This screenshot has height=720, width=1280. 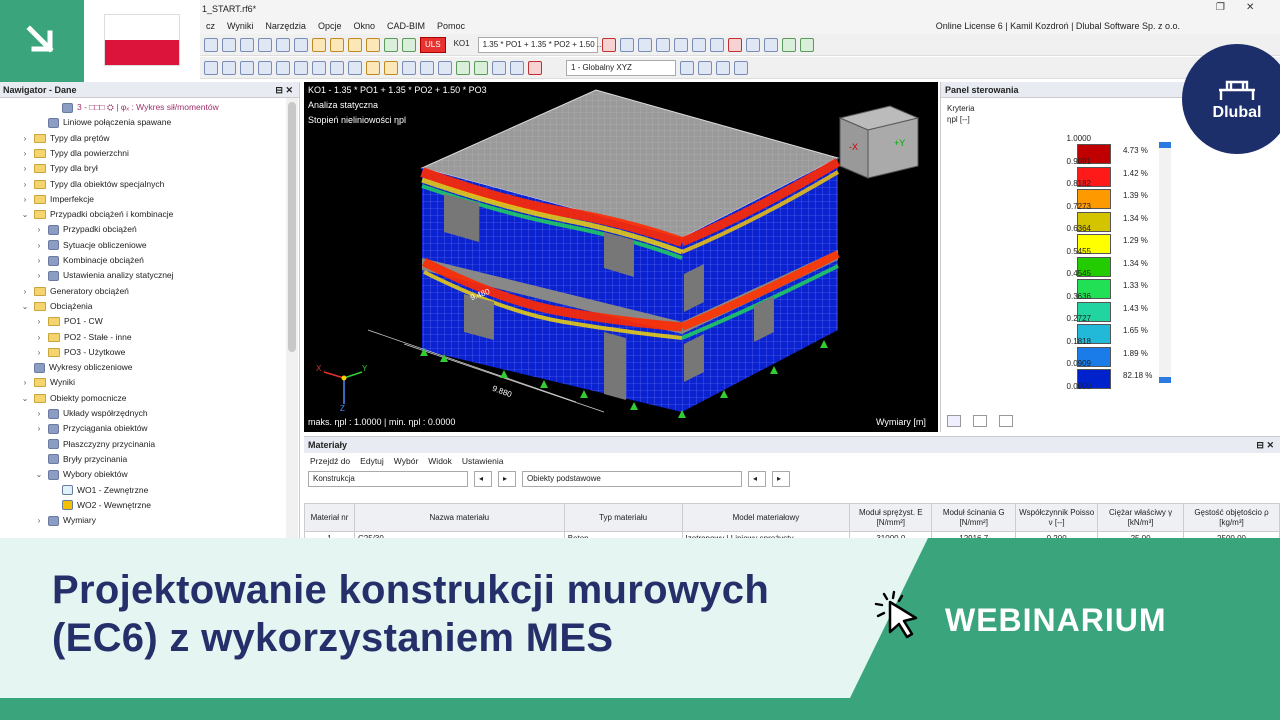 I want to click on render4-icon, so click(x=265, y=67).